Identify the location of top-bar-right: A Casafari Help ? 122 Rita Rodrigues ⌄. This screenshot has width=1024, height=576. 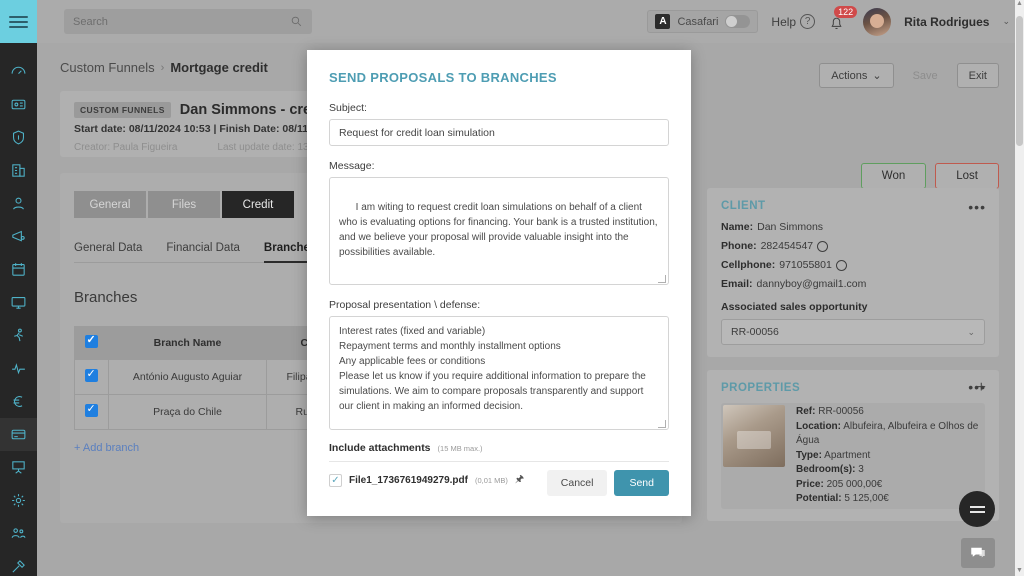
(835, 20).